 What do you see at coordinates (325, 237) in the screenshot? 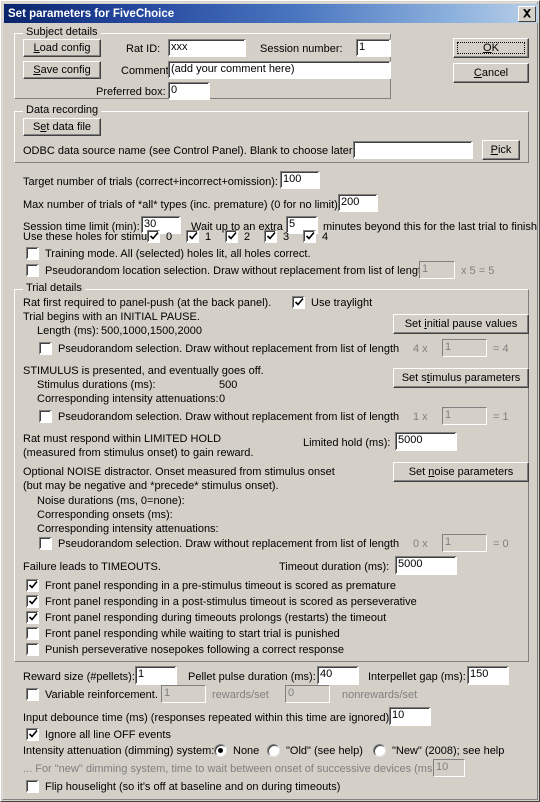
I see `hole-4-label: 4` at bounding box center [325, 237].